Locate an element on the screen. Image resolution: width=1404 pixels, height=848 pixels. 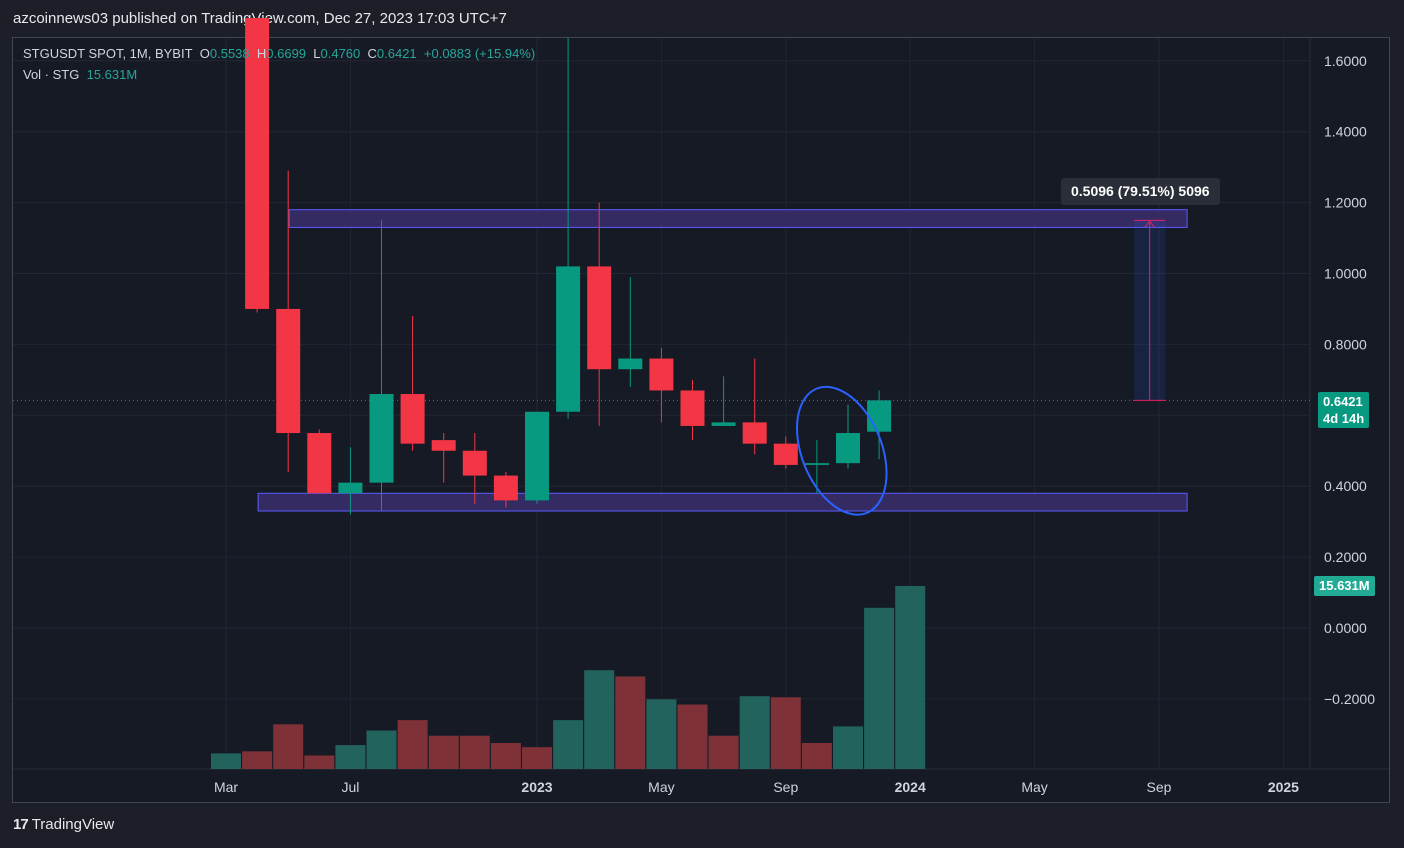
symbol-label: STGUSDT SPOT, 1M, BYBIT is located at coordinates (108, 53).